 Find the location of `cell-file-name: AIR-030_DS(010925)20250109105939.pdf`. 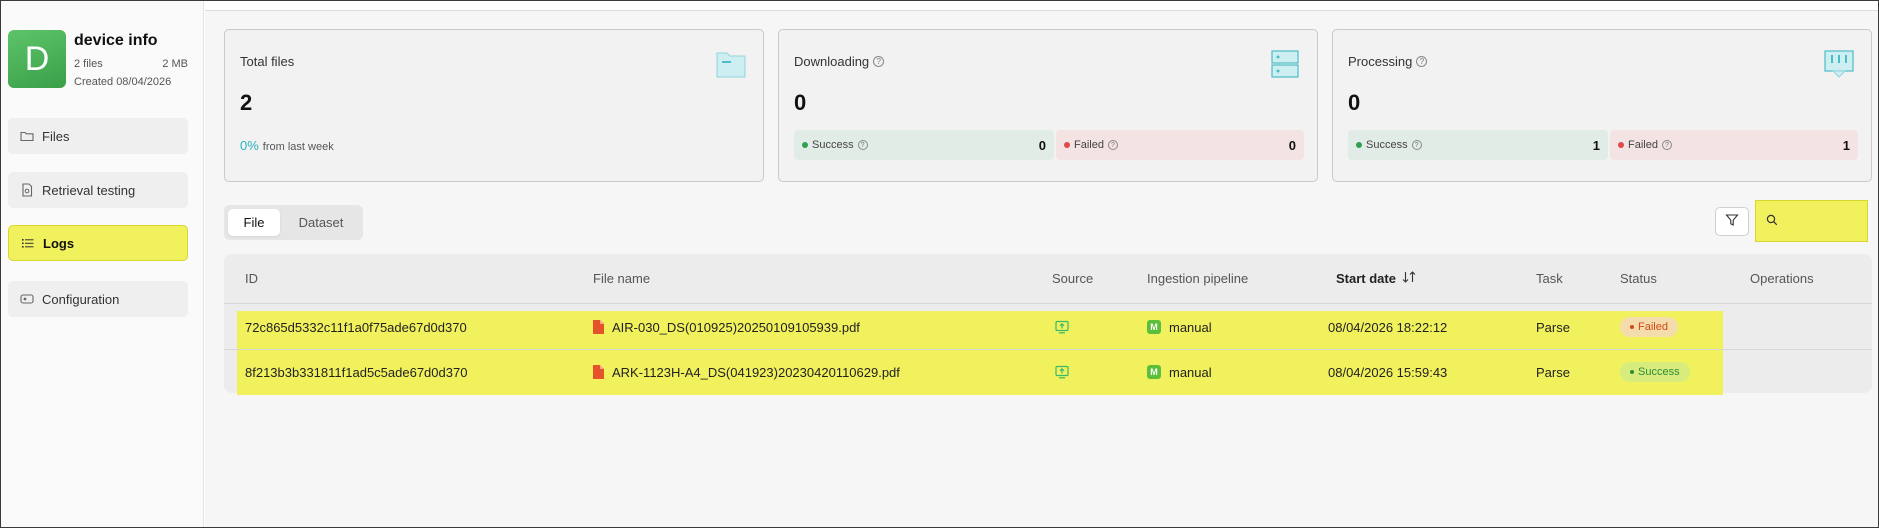

cell-file-name: AIR-030_DS(010925)20250109105939.pdf is located at coordinates (726, 327).